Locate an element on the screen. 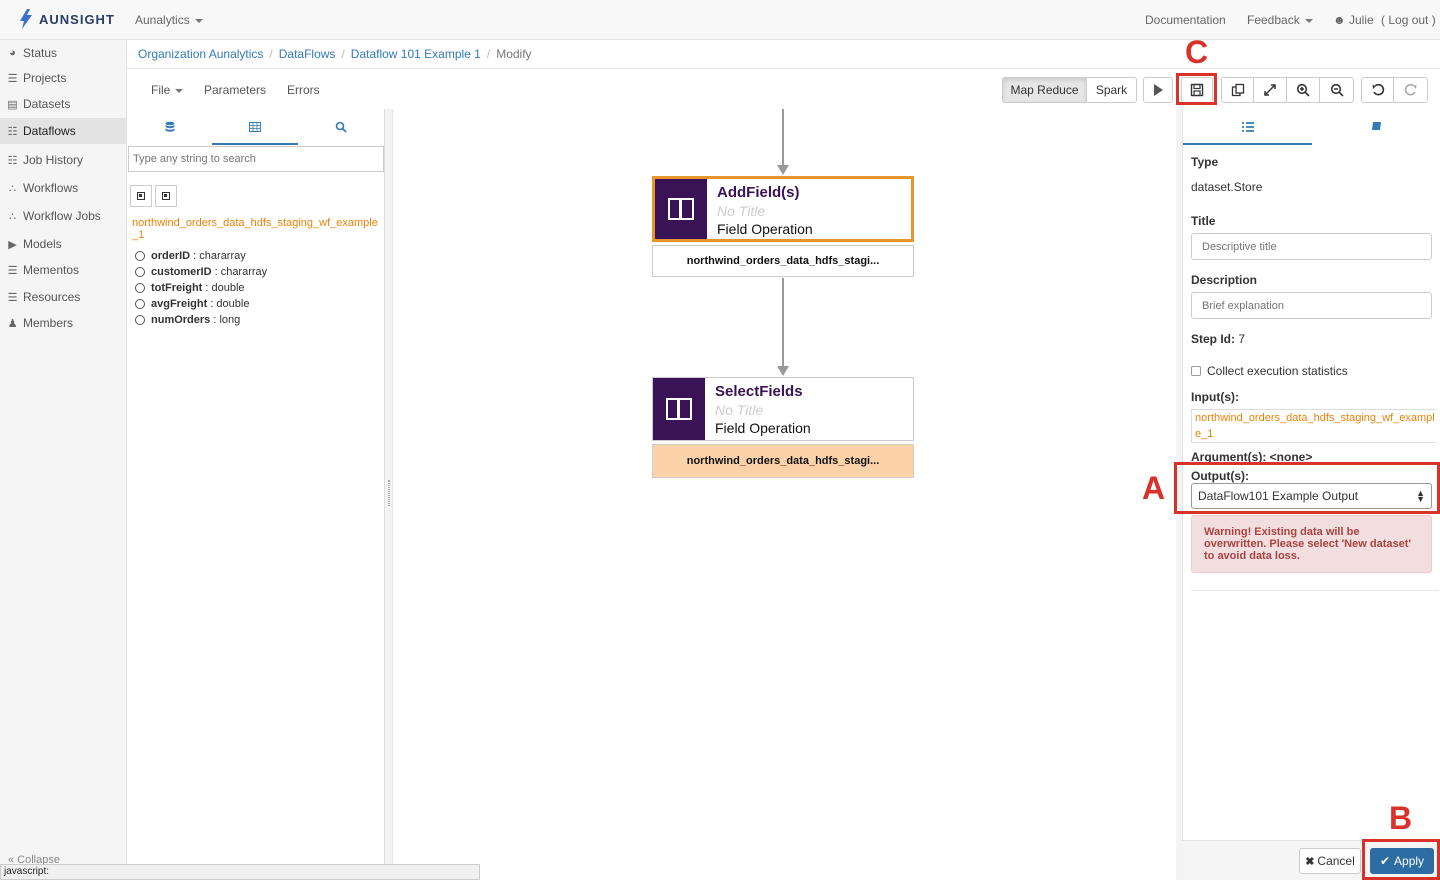  tab-docs is located at coordinates (1376, 126).